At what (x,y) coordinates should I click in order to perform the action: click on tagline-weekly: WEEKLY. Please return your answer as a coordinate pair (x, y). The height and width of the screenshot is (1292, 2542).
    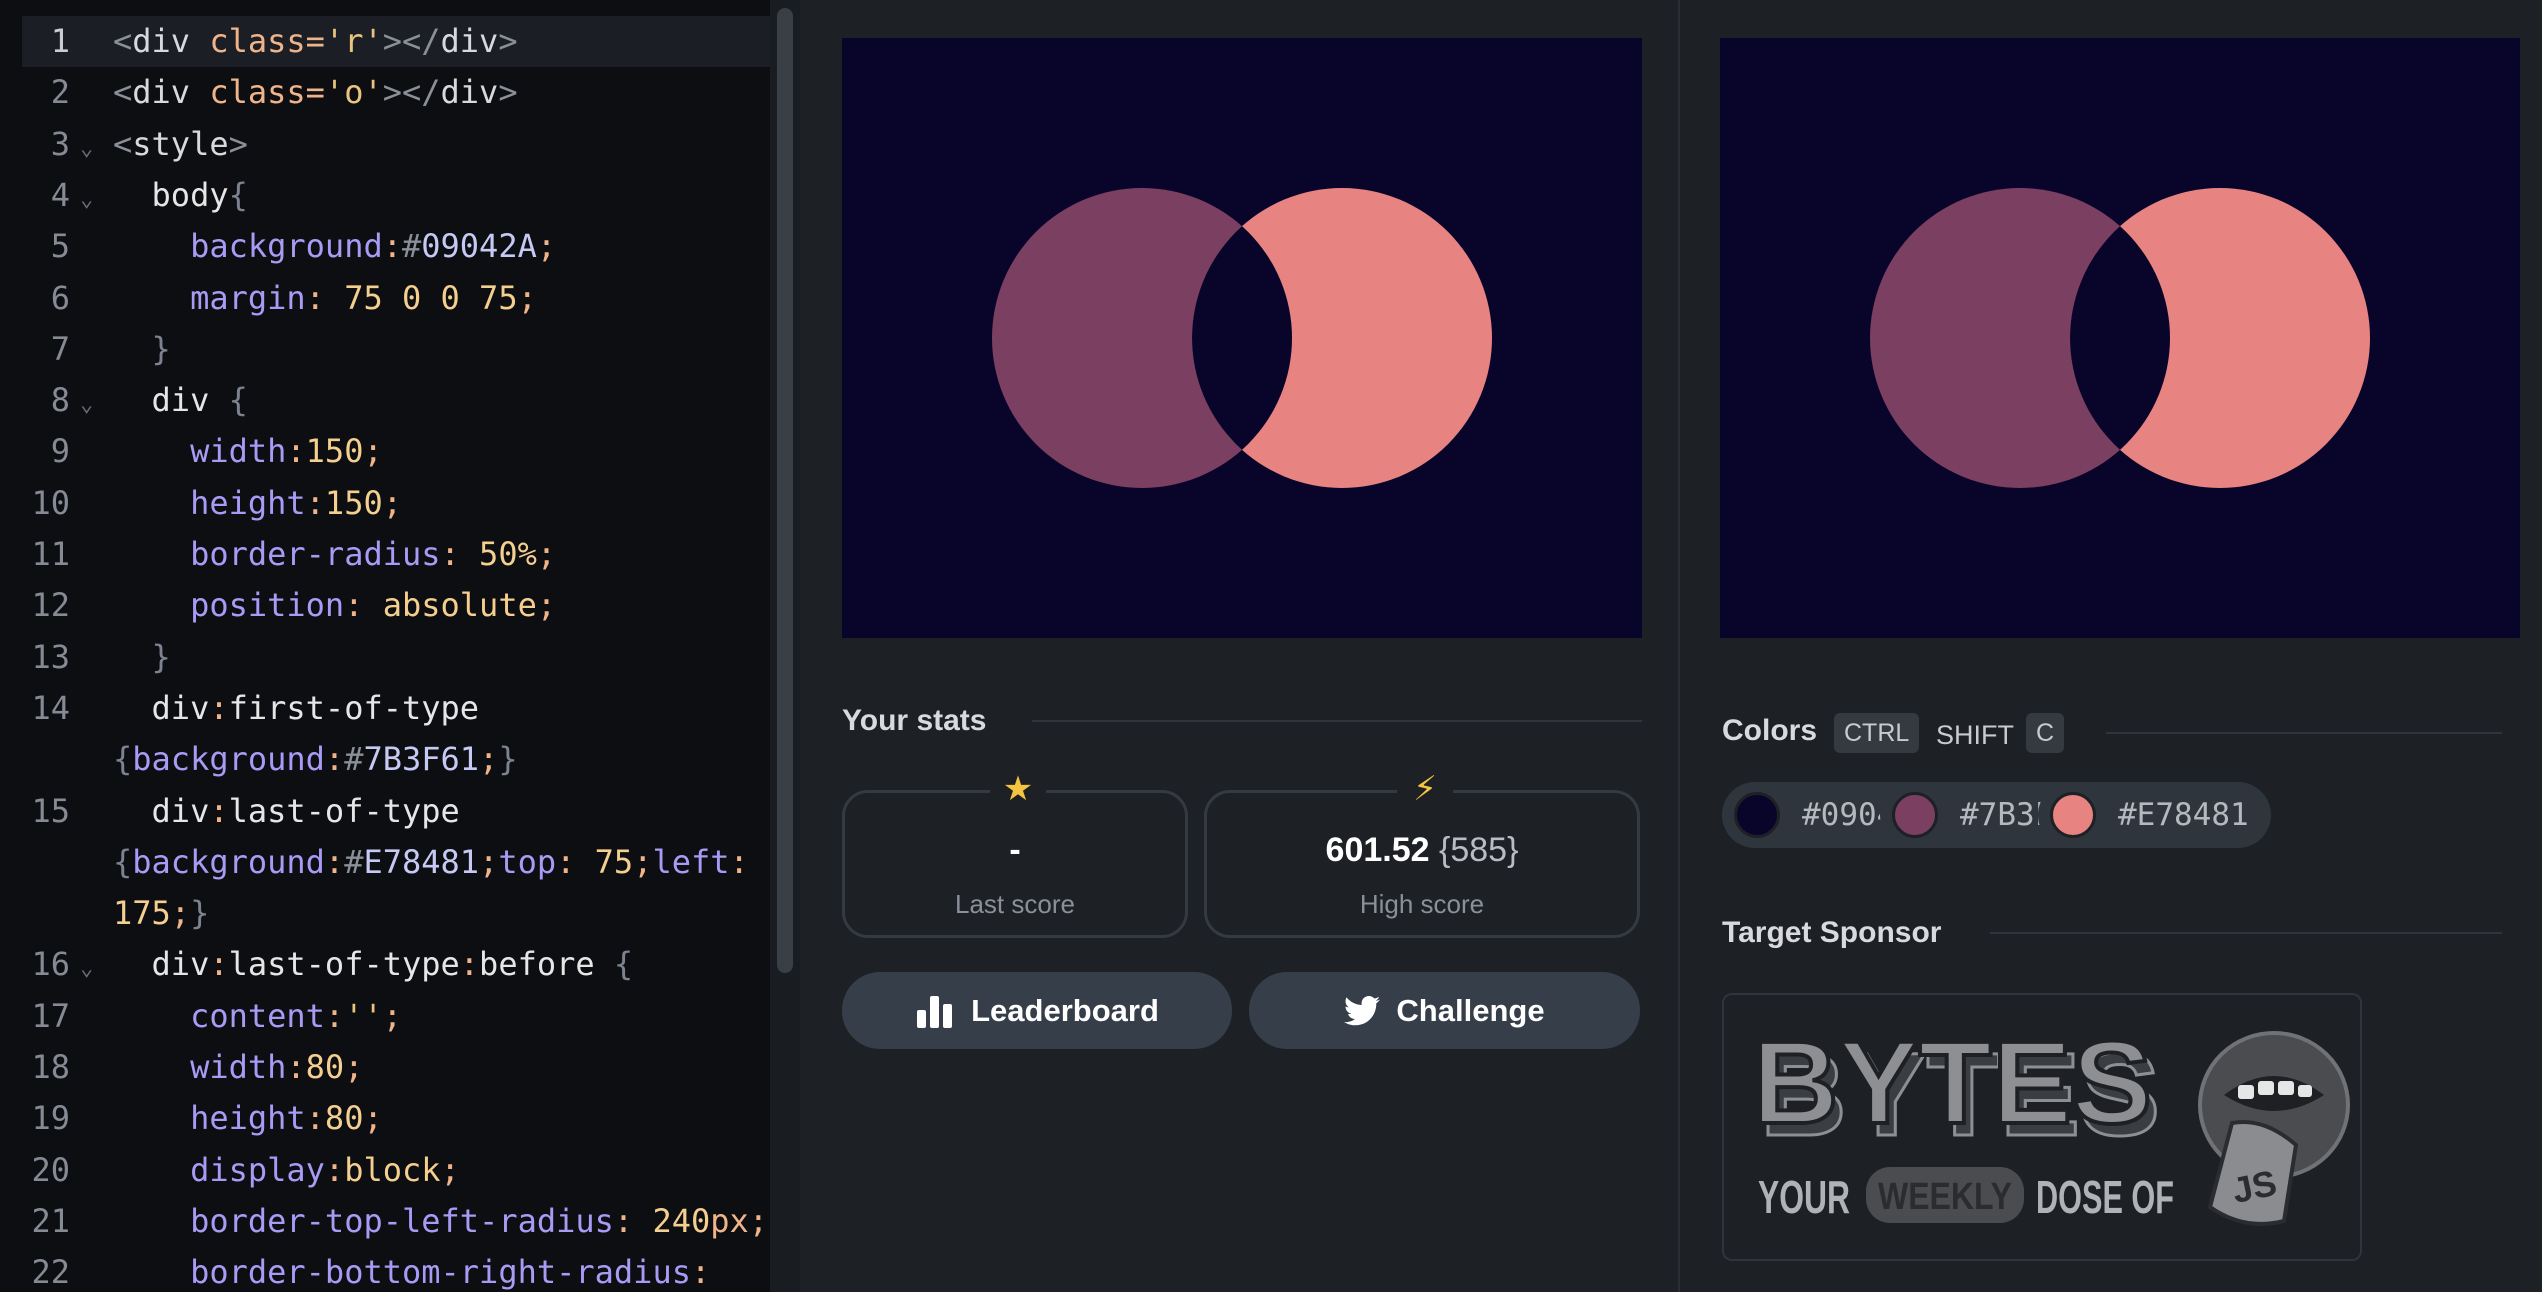
    Looking at the image, I should click on (1945, 1197).